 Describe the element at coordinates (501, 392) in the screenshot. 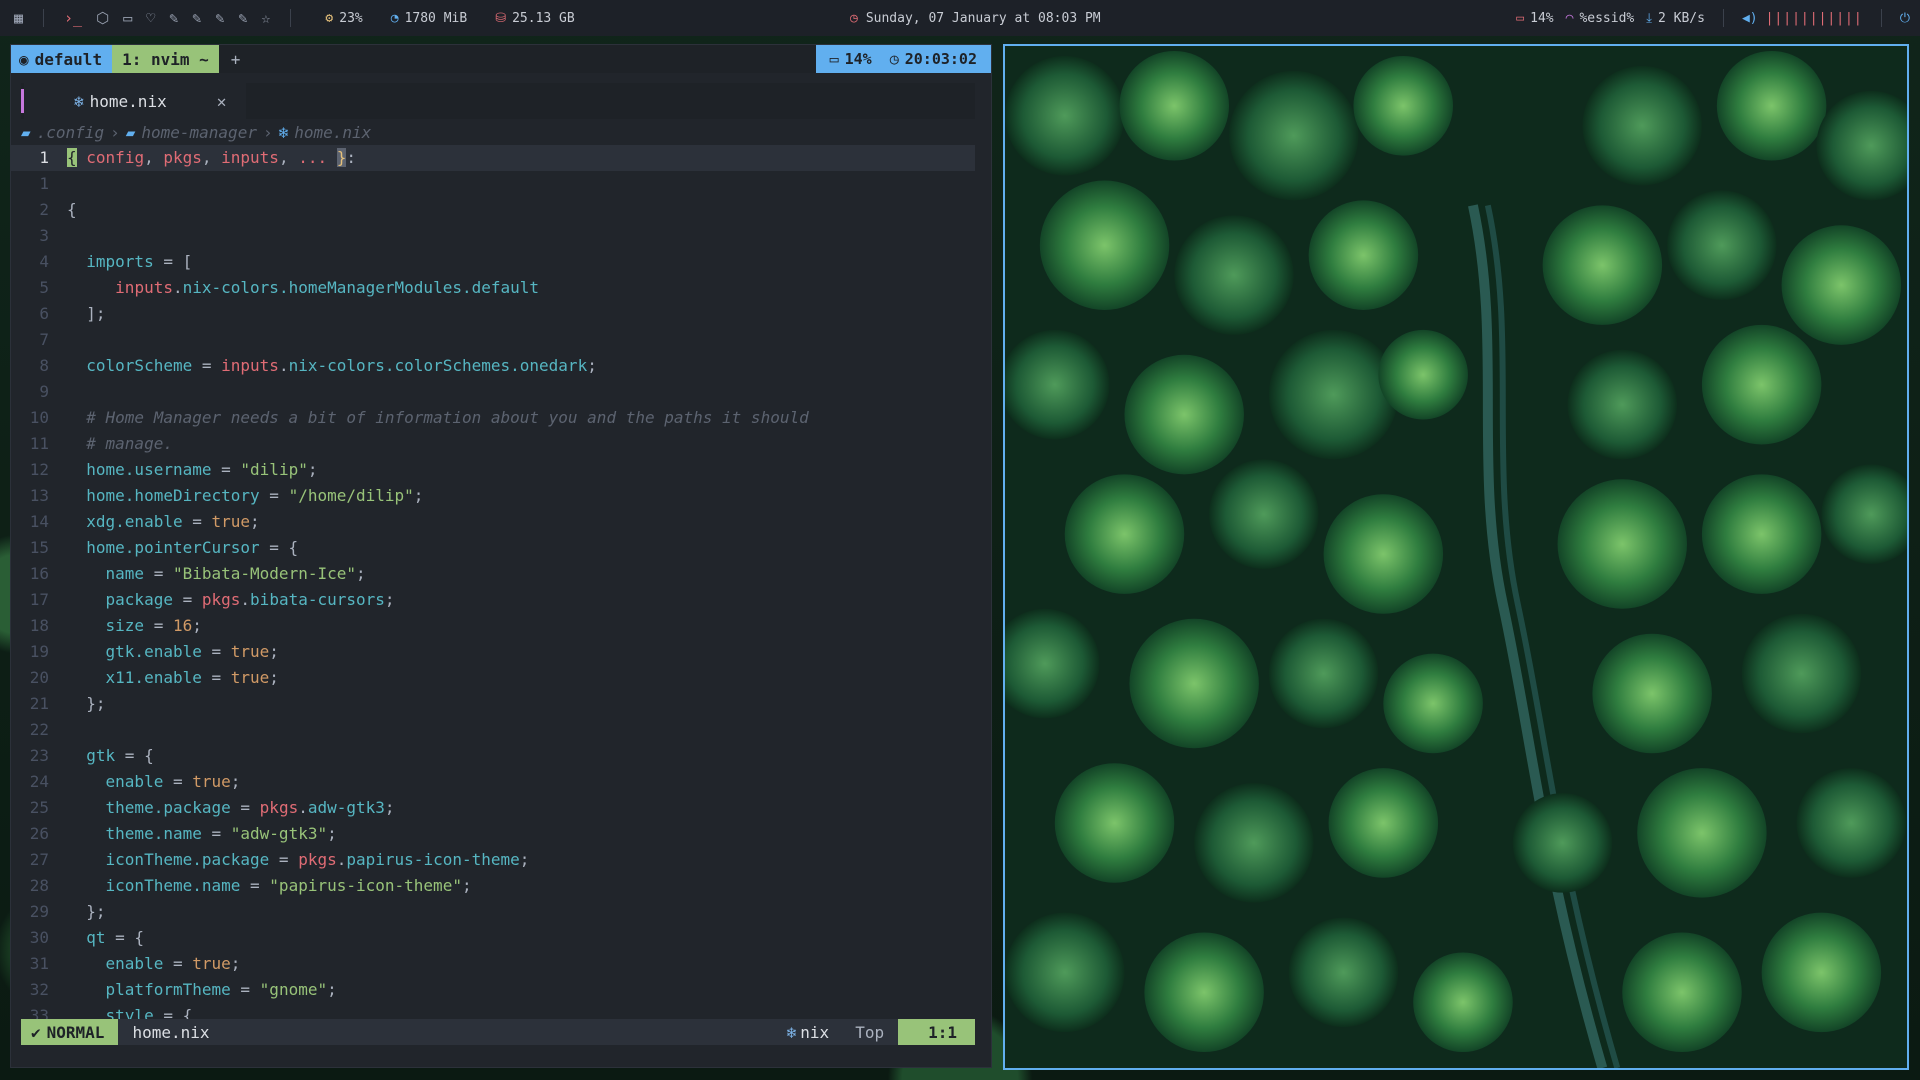

I see `code-line: 9` at that location.